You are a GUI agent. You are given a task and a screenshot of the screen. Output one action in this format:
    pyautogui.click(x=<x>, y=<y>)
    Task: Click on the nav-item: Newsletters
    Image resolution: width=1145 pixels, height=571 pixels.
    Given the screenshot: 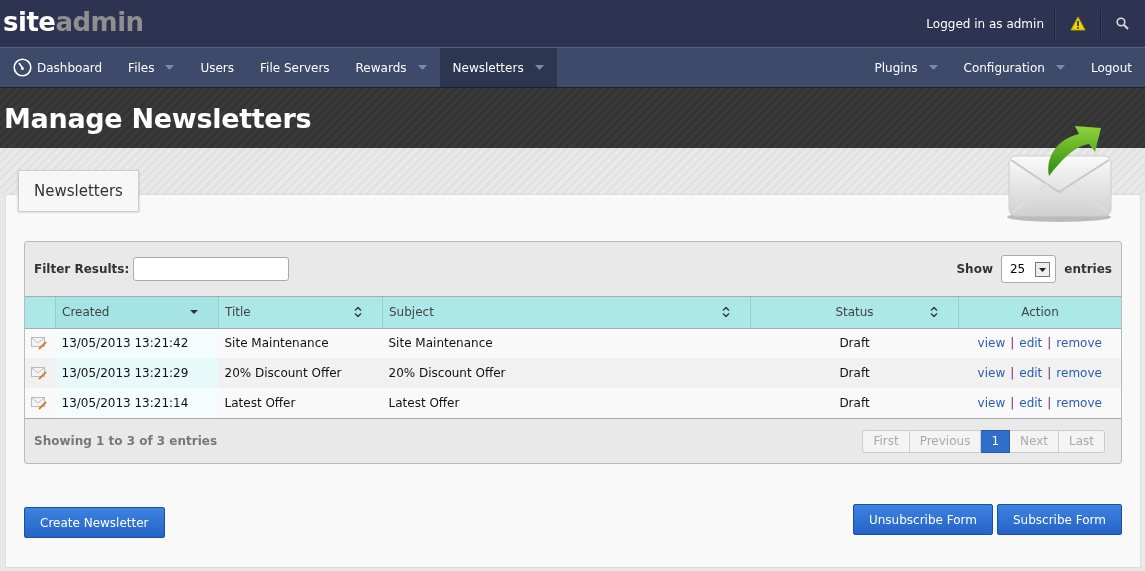 What is the action you would take?
    pyautogui.click(x=498, y=67)
    